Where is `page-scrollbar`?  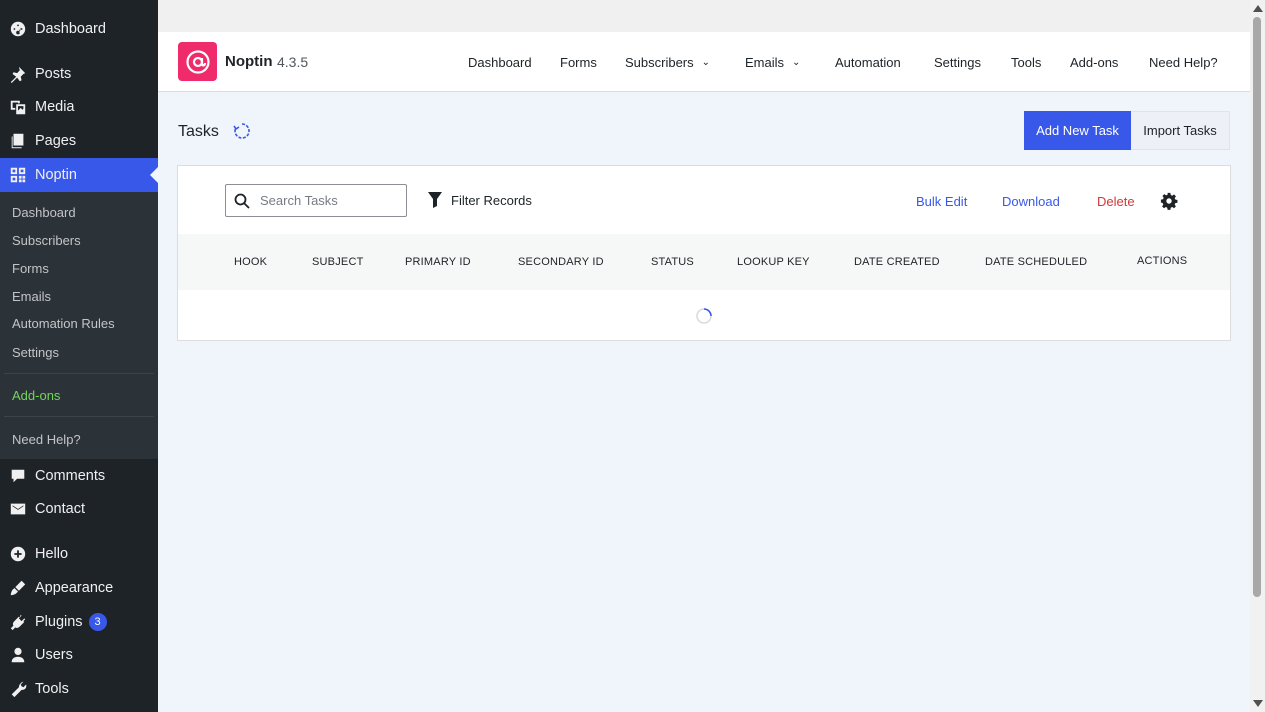 page-scrollbar is located at coordinates (1257, 356).